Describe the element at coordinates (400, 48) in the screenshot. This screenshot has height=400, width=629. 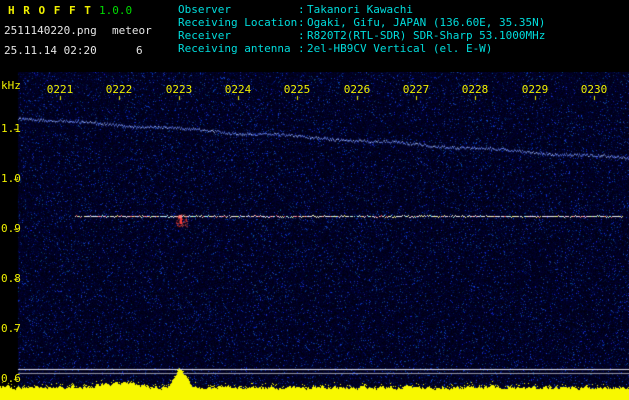
I see `info-value: 2el-HB9CV Vertical (el. E-W)` at that location.